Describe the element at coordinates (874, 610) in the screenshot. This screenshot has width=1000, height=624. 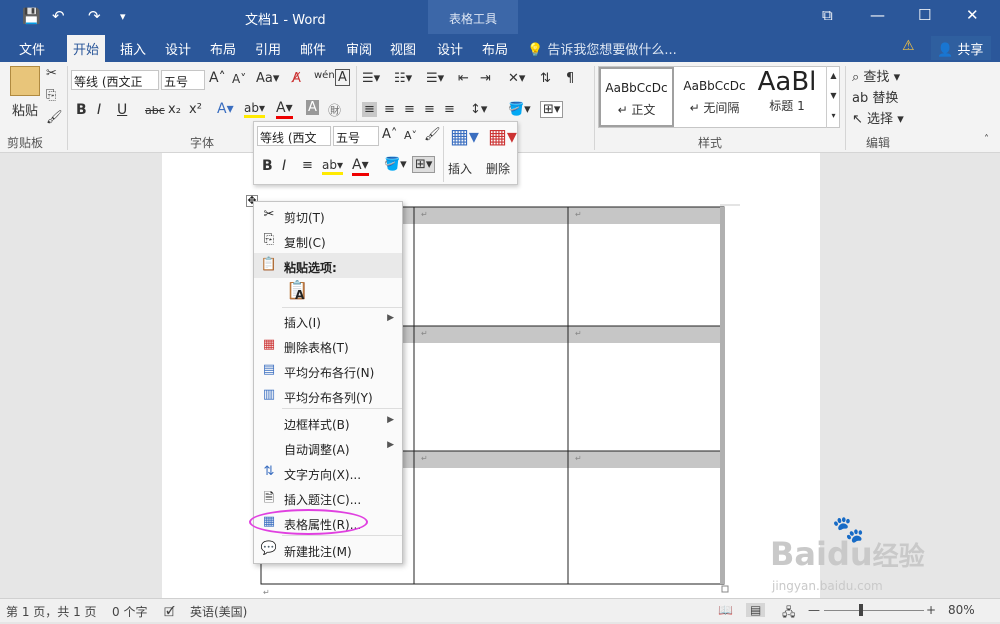
I see `zoom-slider` at that location.